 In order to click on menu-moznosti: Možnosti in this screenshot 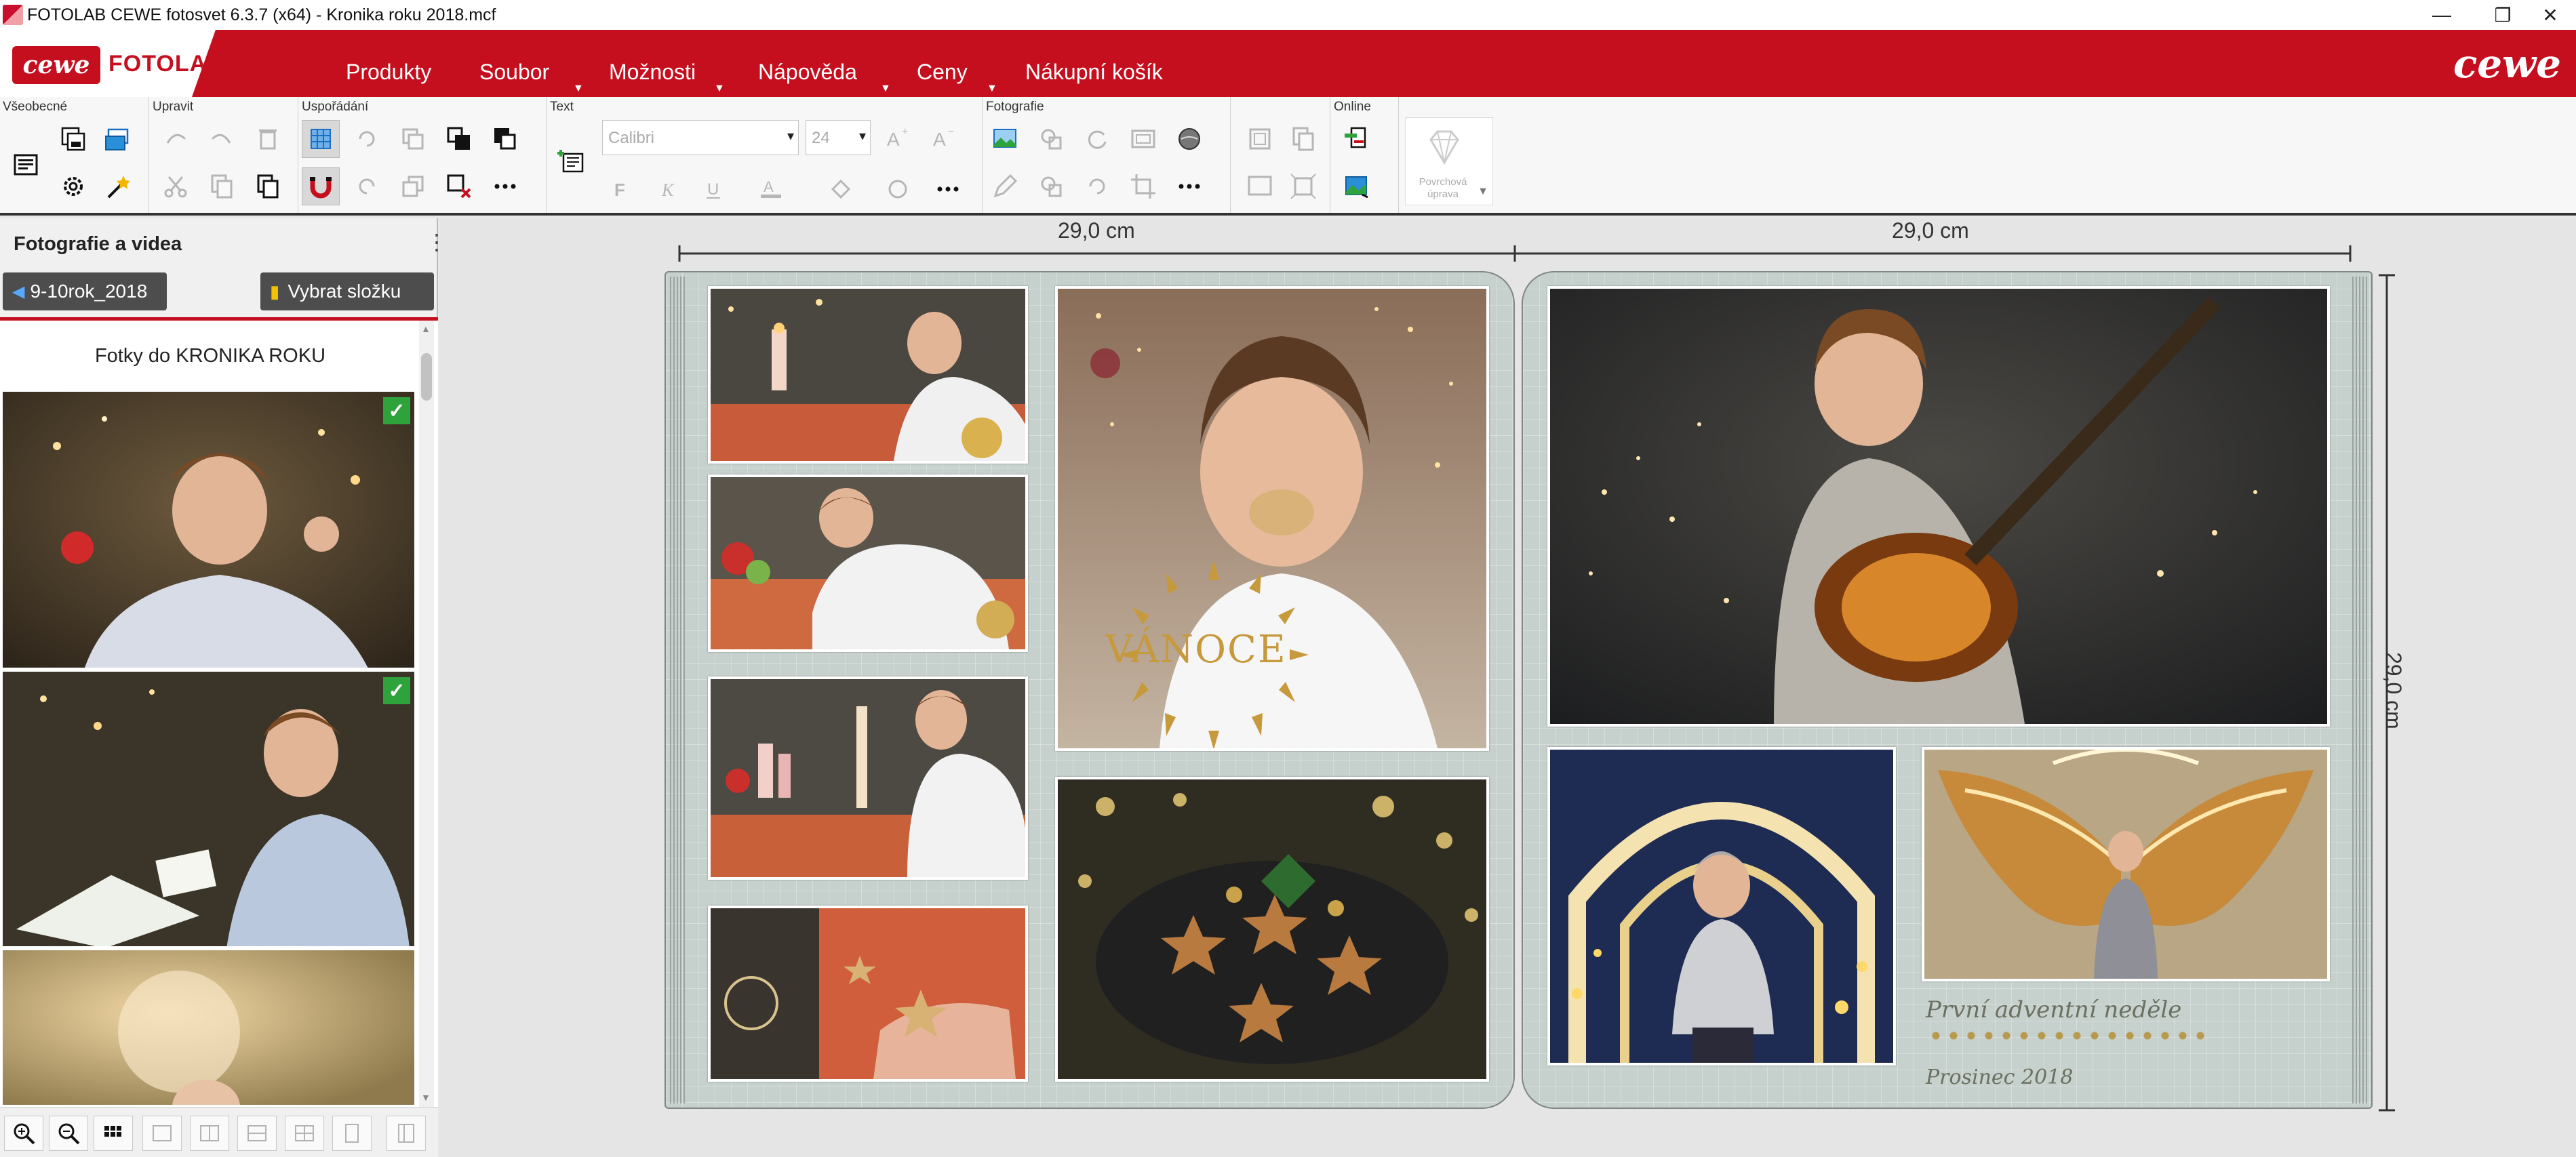, I will do `click(653, 72)`.